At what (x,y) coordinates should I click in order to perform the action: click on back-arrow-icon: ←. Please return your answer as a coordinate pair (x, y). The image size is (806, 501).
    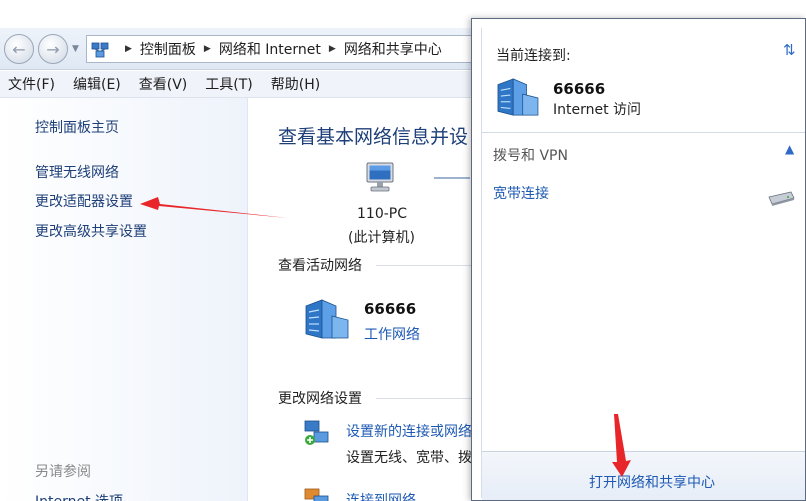
    Looking at the image, I should click on (19, 49).